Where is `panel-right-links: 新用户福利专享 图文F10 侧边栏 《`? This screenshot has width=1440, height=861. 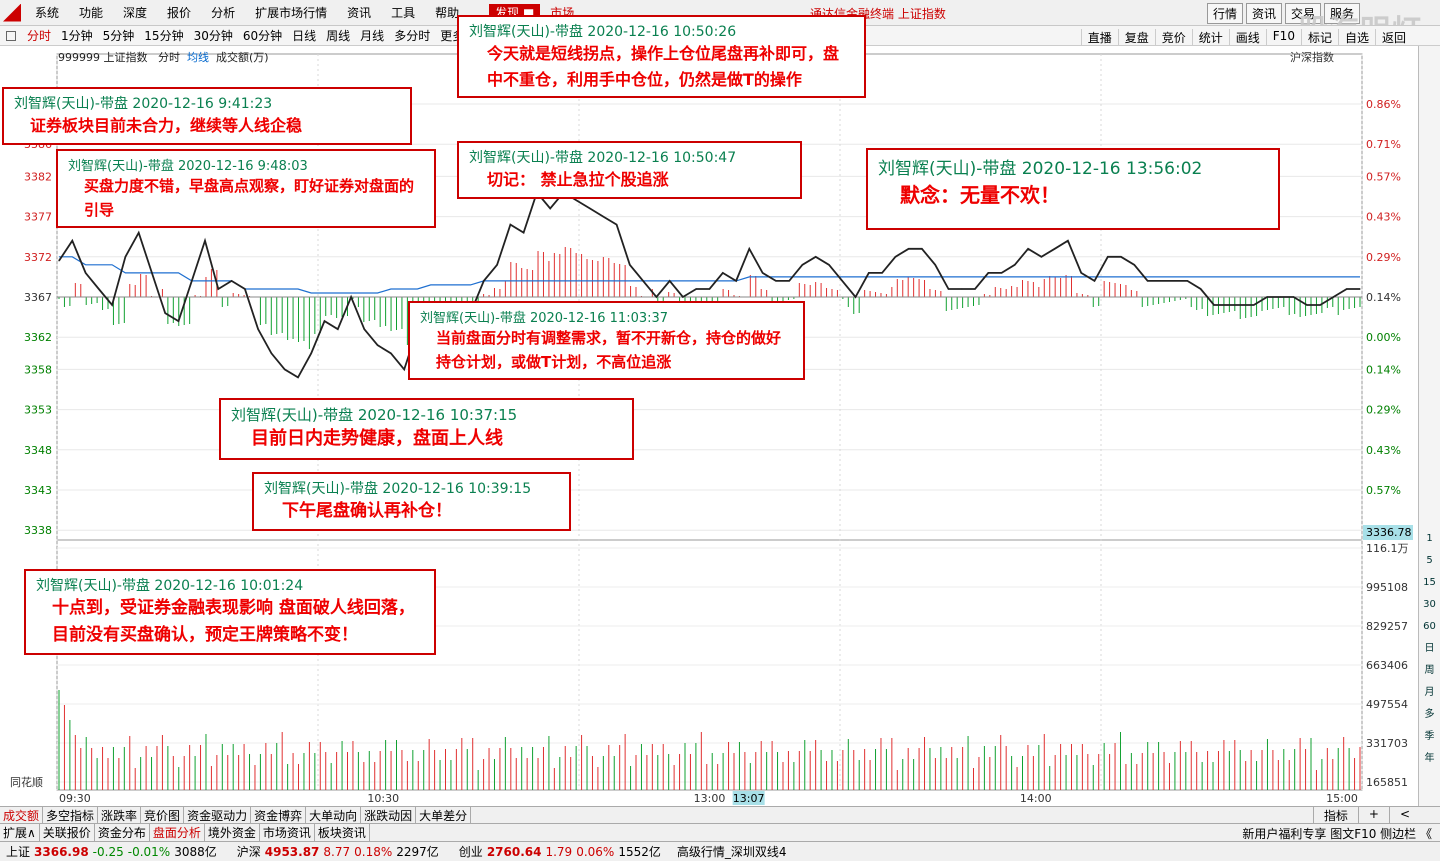 panel-right-links: 新用户福利专享 图文F10 侧边栏 《 is located at coordinates (1337, 833).